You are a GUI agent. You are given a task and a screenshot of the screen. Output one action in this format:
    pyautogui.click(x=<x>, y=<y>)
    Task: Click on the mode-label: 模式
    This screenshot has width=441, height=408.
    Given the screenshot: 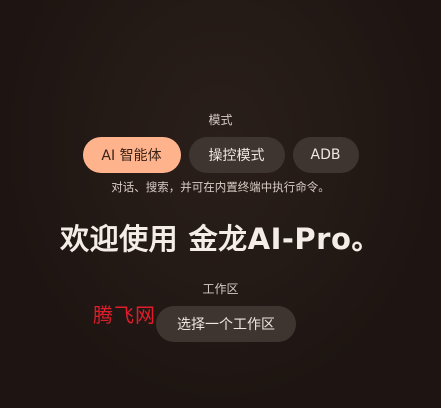 What is the action you would take?
    pyautogui.click(x=220, y=120)
    